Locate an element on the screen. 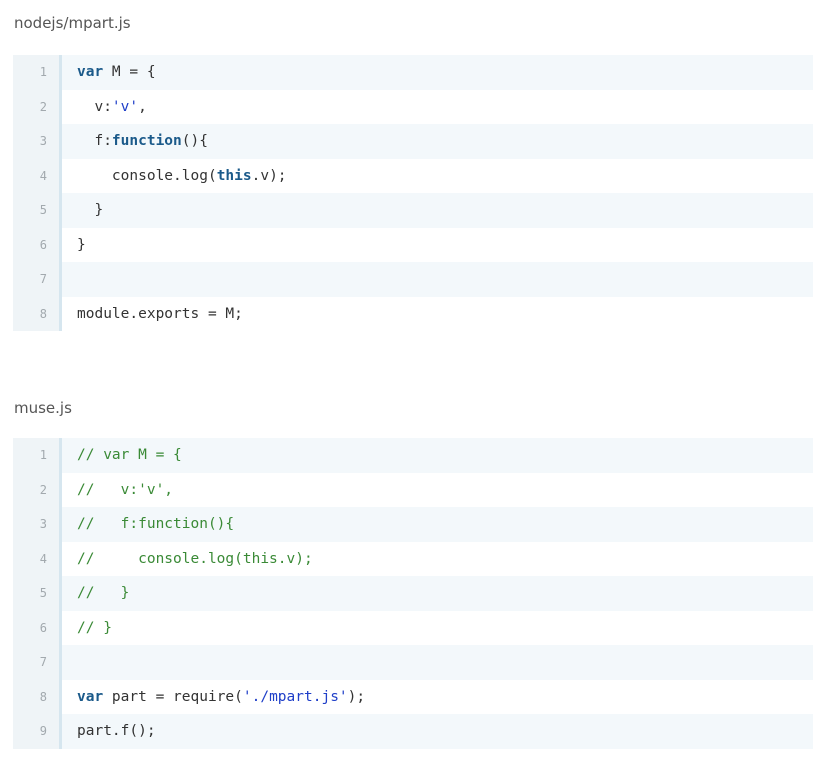  code-token: console.log( is located at coordinates (147, 175).